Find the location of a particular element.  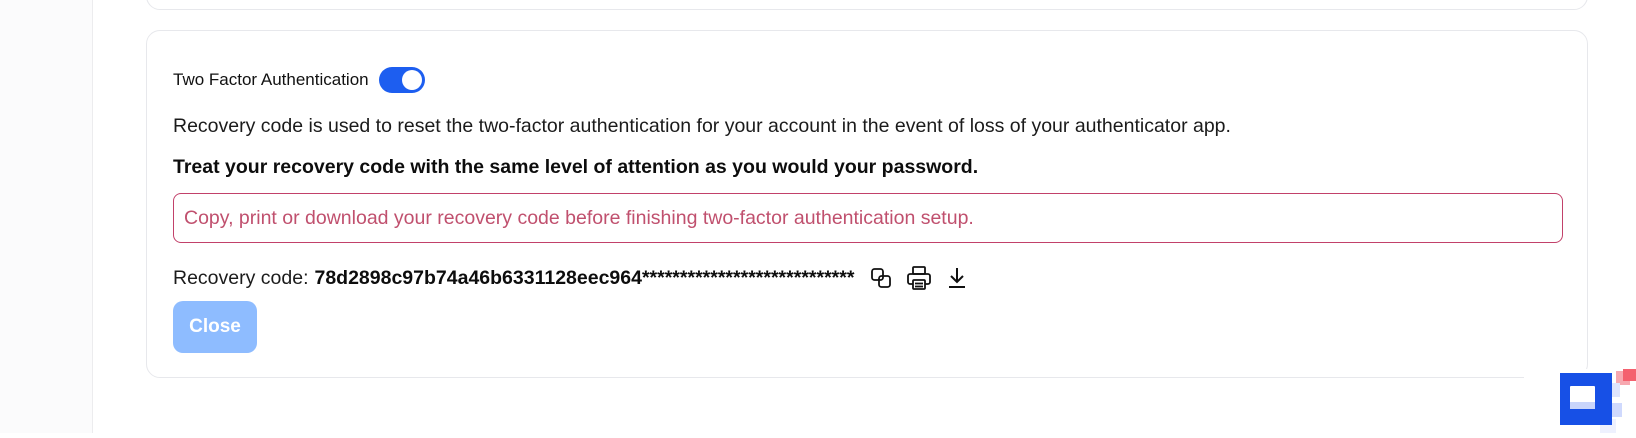

recovery-code-label: Recovery code: is located at coordinates (240, 278).